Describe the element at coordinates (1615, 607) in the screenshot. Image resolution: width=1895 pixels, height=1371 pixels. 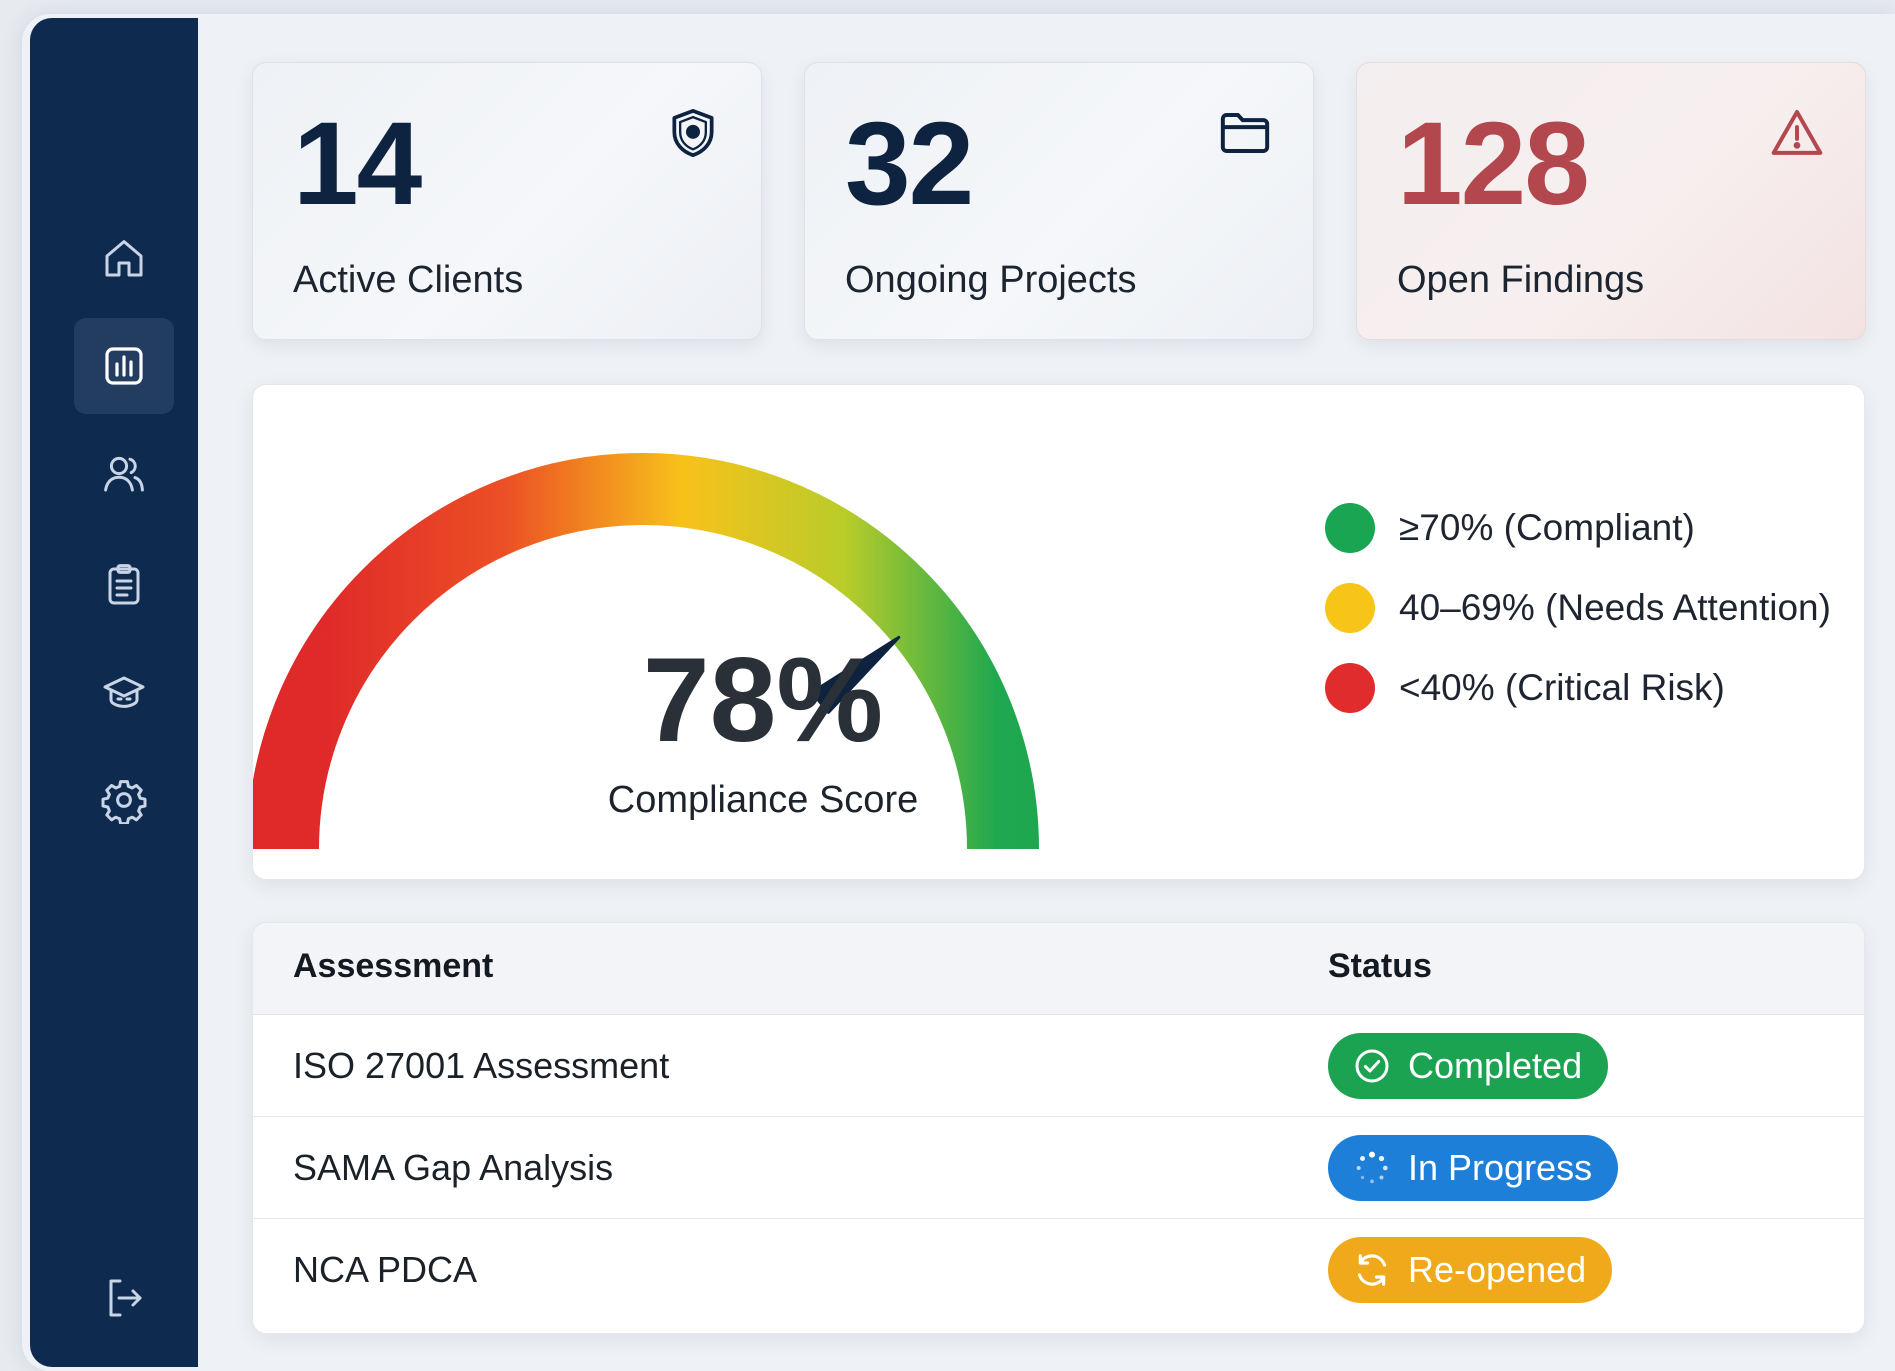
I see `legend-label: 40–69% (Needs Attention)` at that location.